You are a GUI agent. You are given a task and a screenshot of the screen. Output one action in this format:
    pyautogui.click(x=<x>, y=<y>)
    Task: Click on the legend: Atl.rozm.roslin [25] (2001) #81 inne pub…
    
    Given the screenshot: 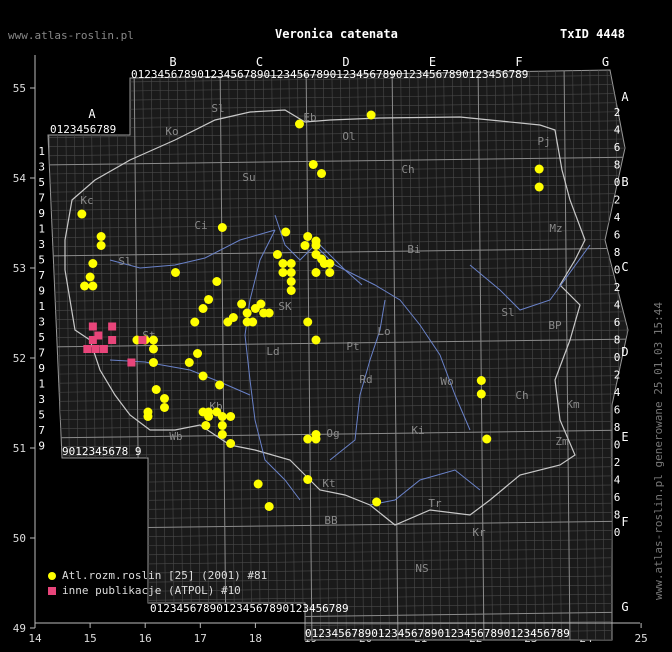 What is the action you would take?
    pyautogui.click(x=157, y=583)
    